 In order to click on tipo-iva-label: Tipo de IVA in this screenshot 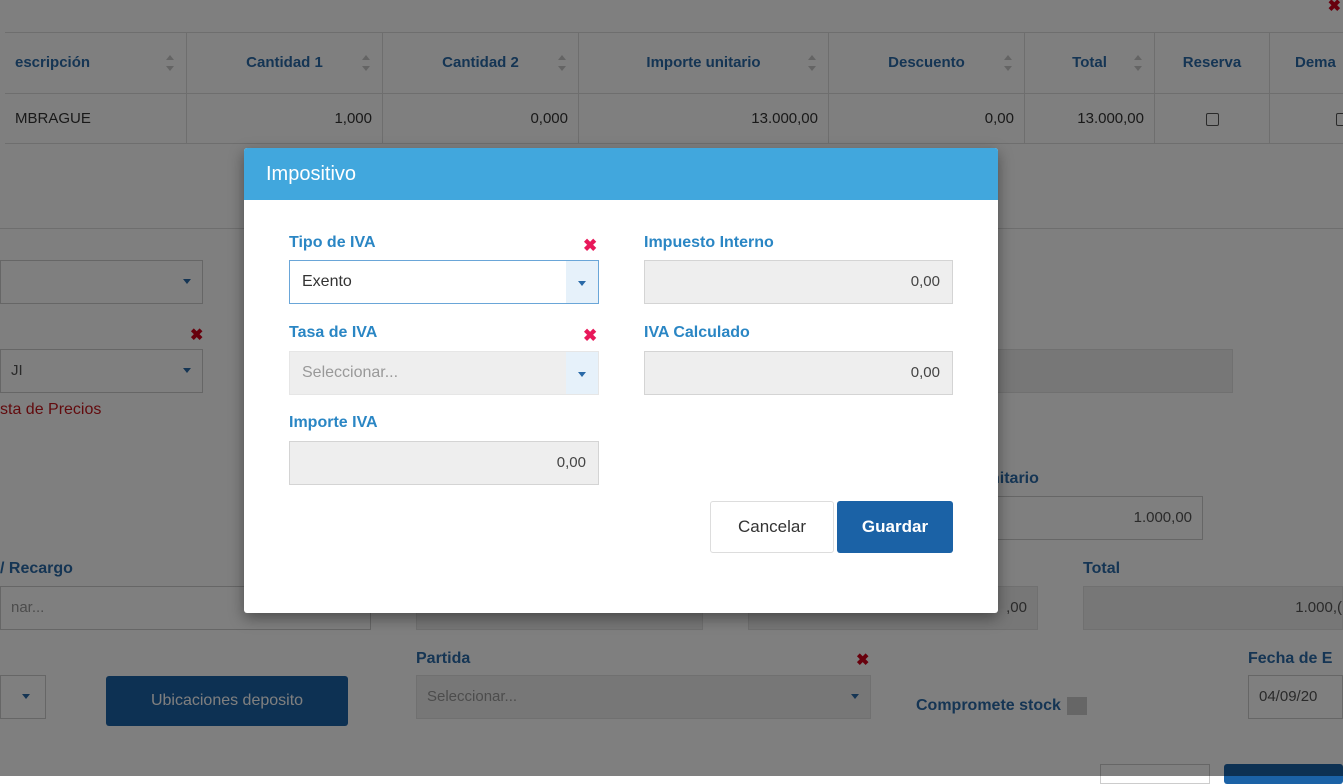, I will do `click(332, 242)`.